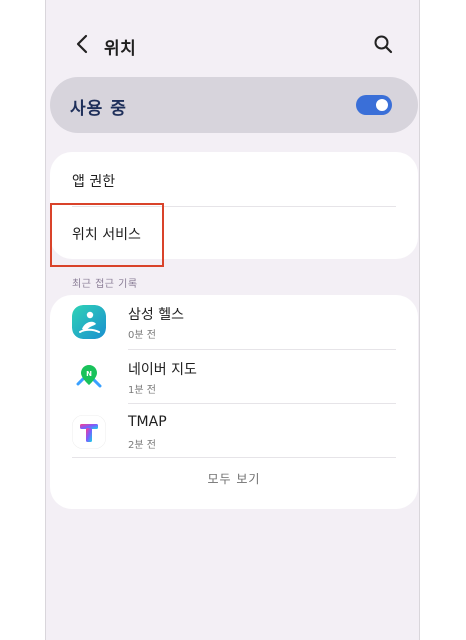 Image resolution: width=466 pixels, height=640 pixels. What do you see at coordinates (89, 374) in the screenshot?
I see `svg-text: N` at bounding box center [89, 374].